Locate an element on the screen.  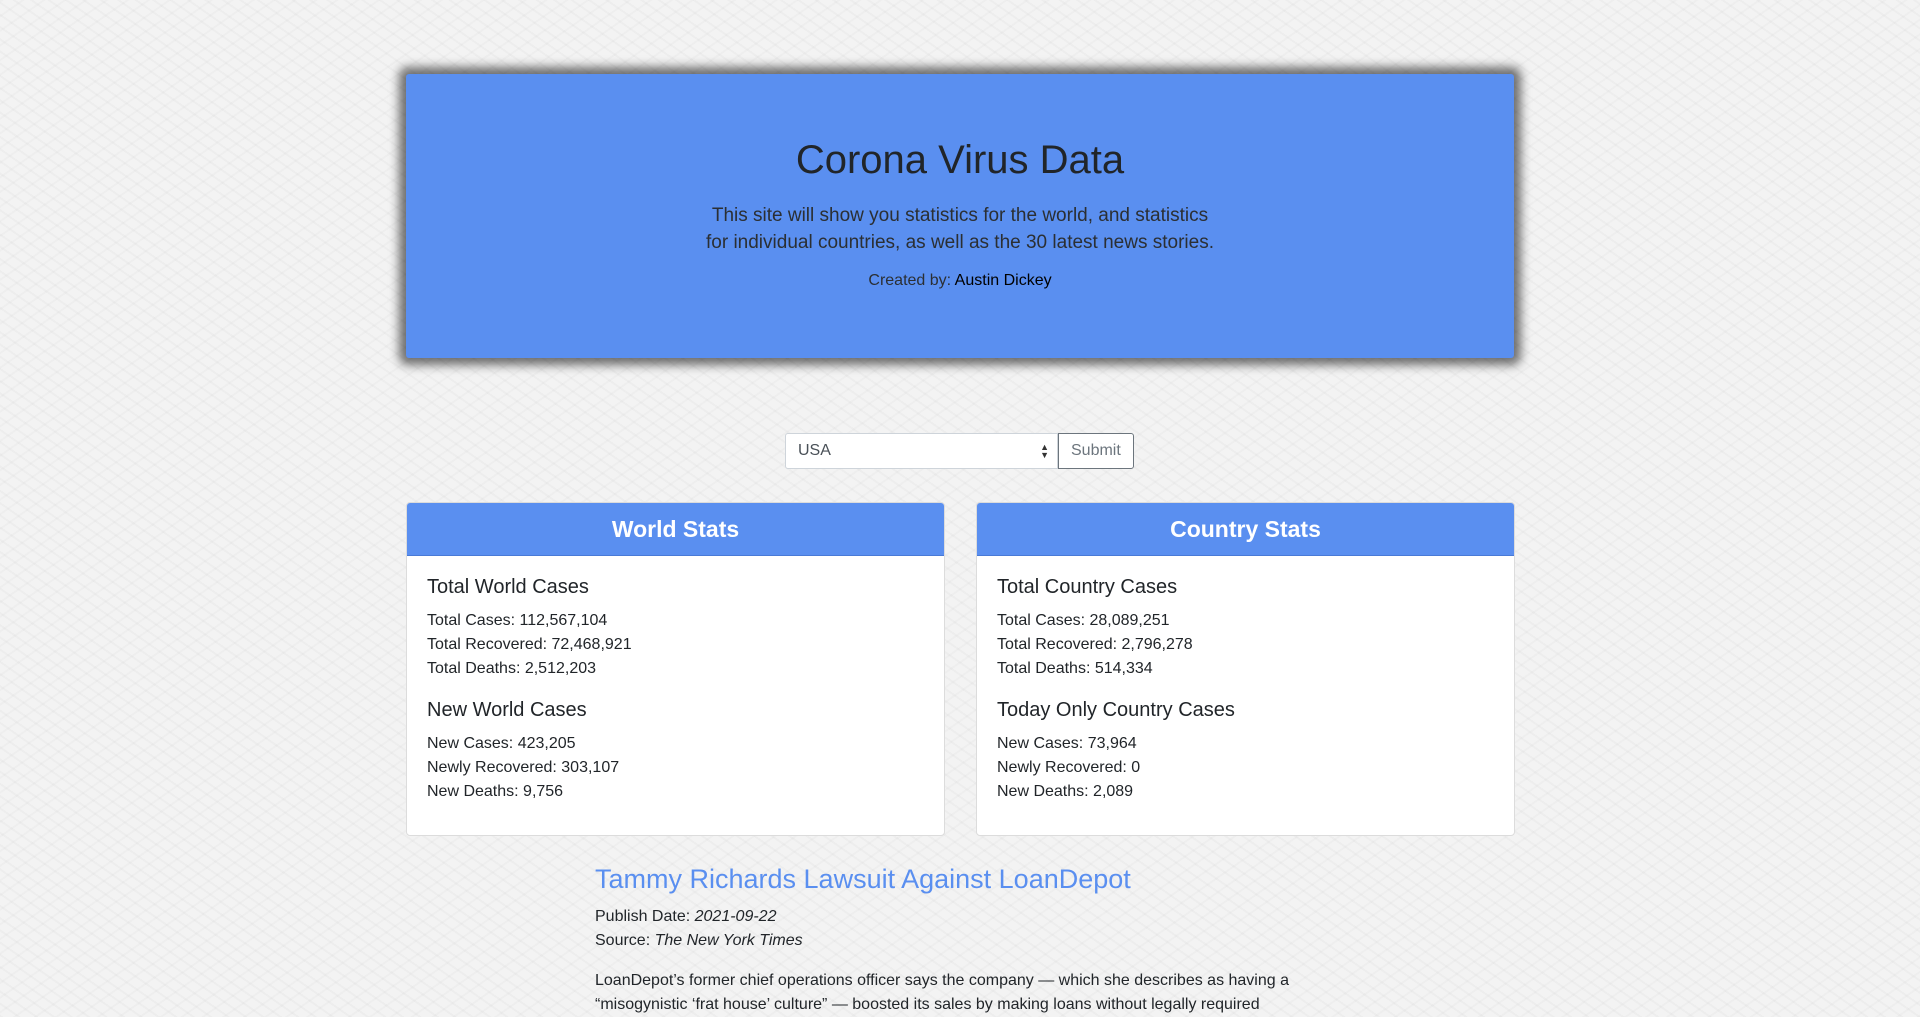
country-total-recovered: Total Recovered: 2,796,278 is located at coordinates (1095, 644).